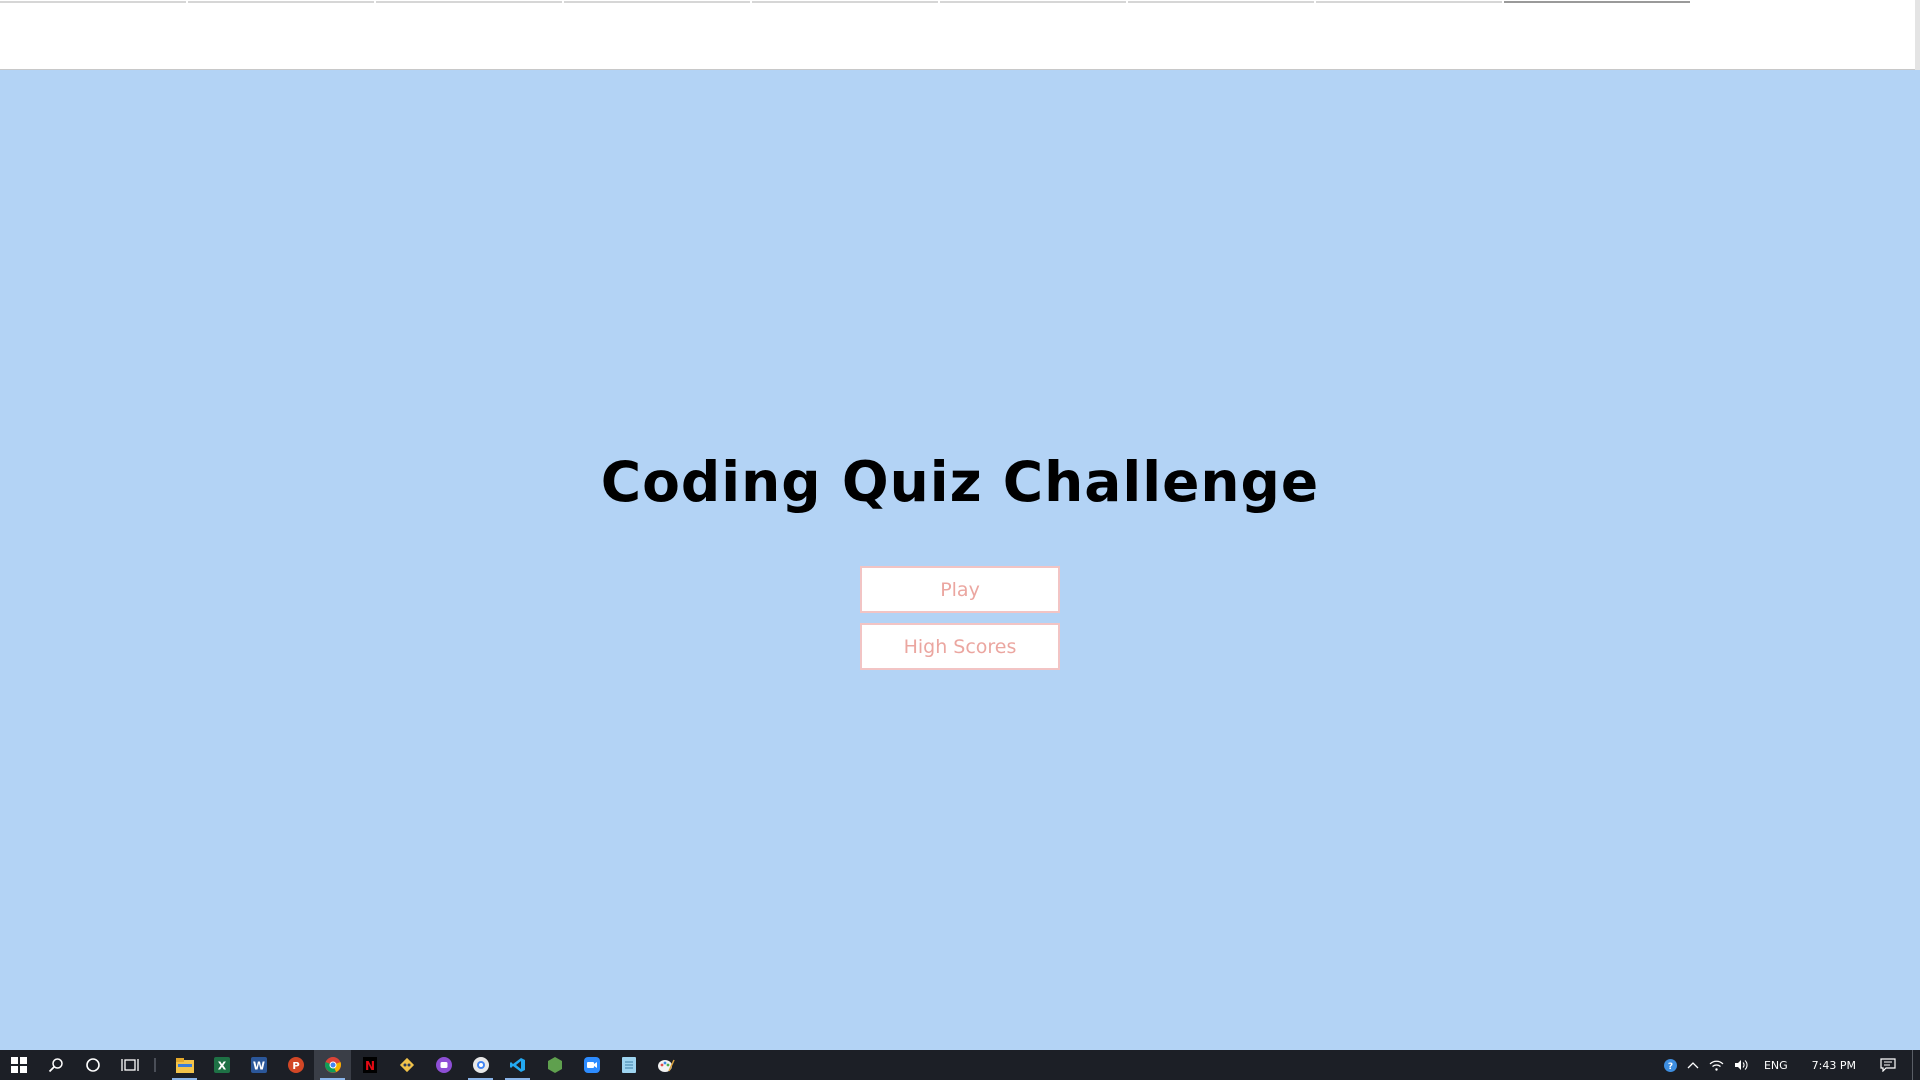 Image resolution: width=1920 pixels, height=1080 pixels. Describe the element at coordinates (1916, 1065) in the screenshot. I see `show-desktop-button` at that location.